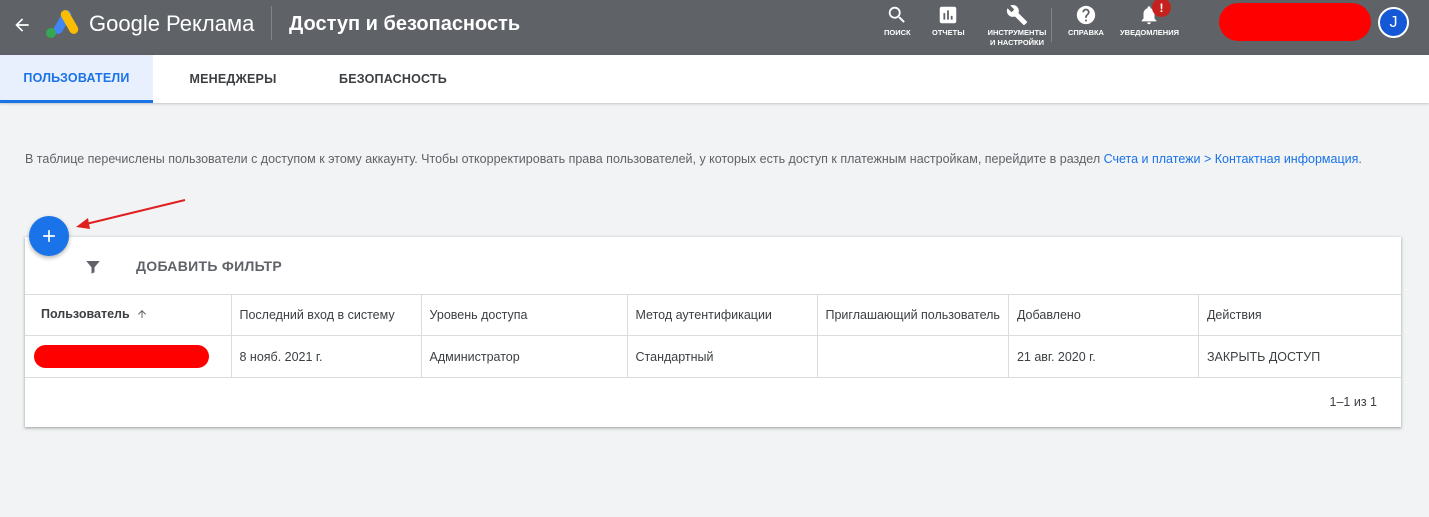 The width and height of the screenshot is (1429, 517). What do you see at coordinates (722, 315) in the screenshot?
I see `column-header-auth-method: Метод аутентификации` at bounding box center [722, 315].